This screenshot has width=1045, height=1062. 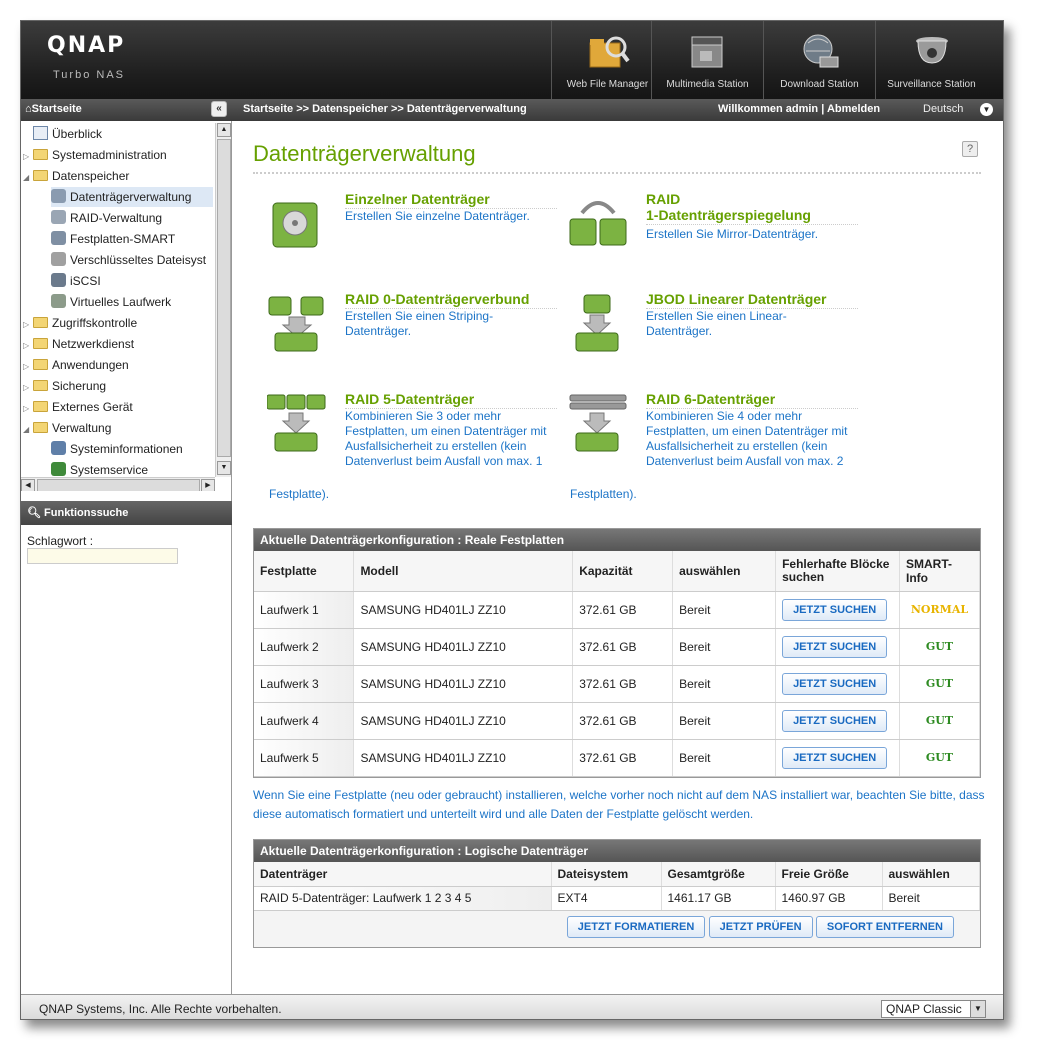 What do you see at coordinates (752, 208) in the screenshot?
I see `option-title: RAID 1-Datenträgerspiegelung` at bounding box center [752, 208].